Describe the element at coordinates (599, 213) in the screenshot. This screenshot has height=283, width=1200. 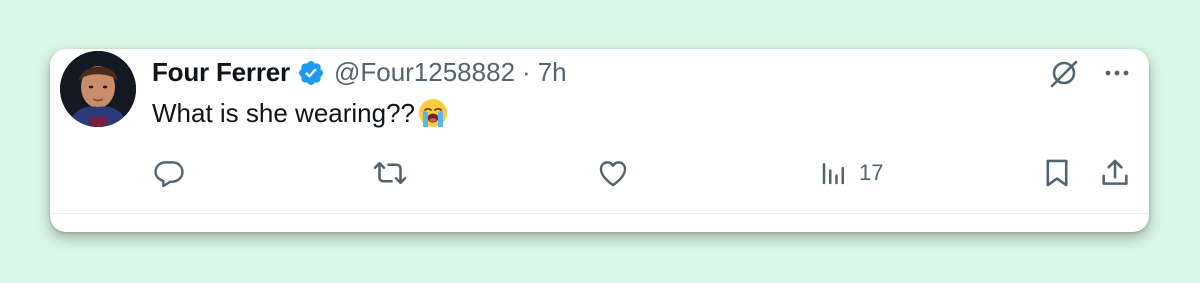
I see `divider` at that location.